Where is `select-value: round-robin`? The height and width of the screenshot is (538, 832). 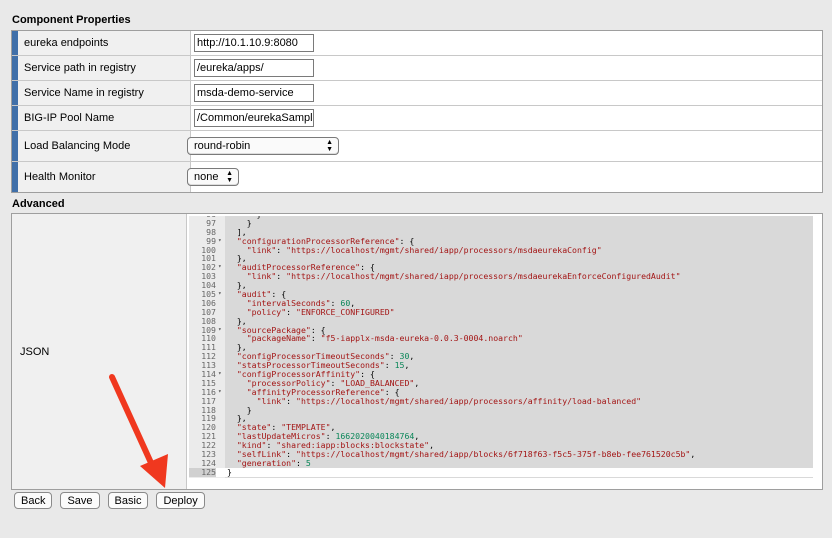
select-value: round-robin is located at coordinates (222, 146).